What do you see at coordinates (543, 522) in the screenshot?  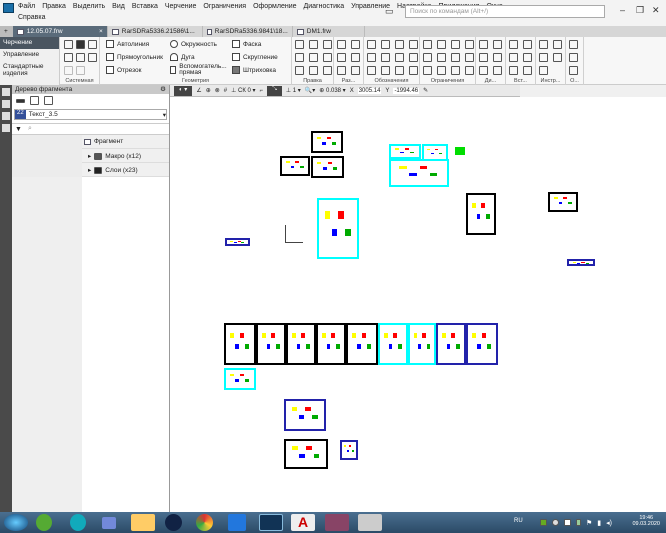 I see `nvidia-icon` at bounding box center [543, 522].